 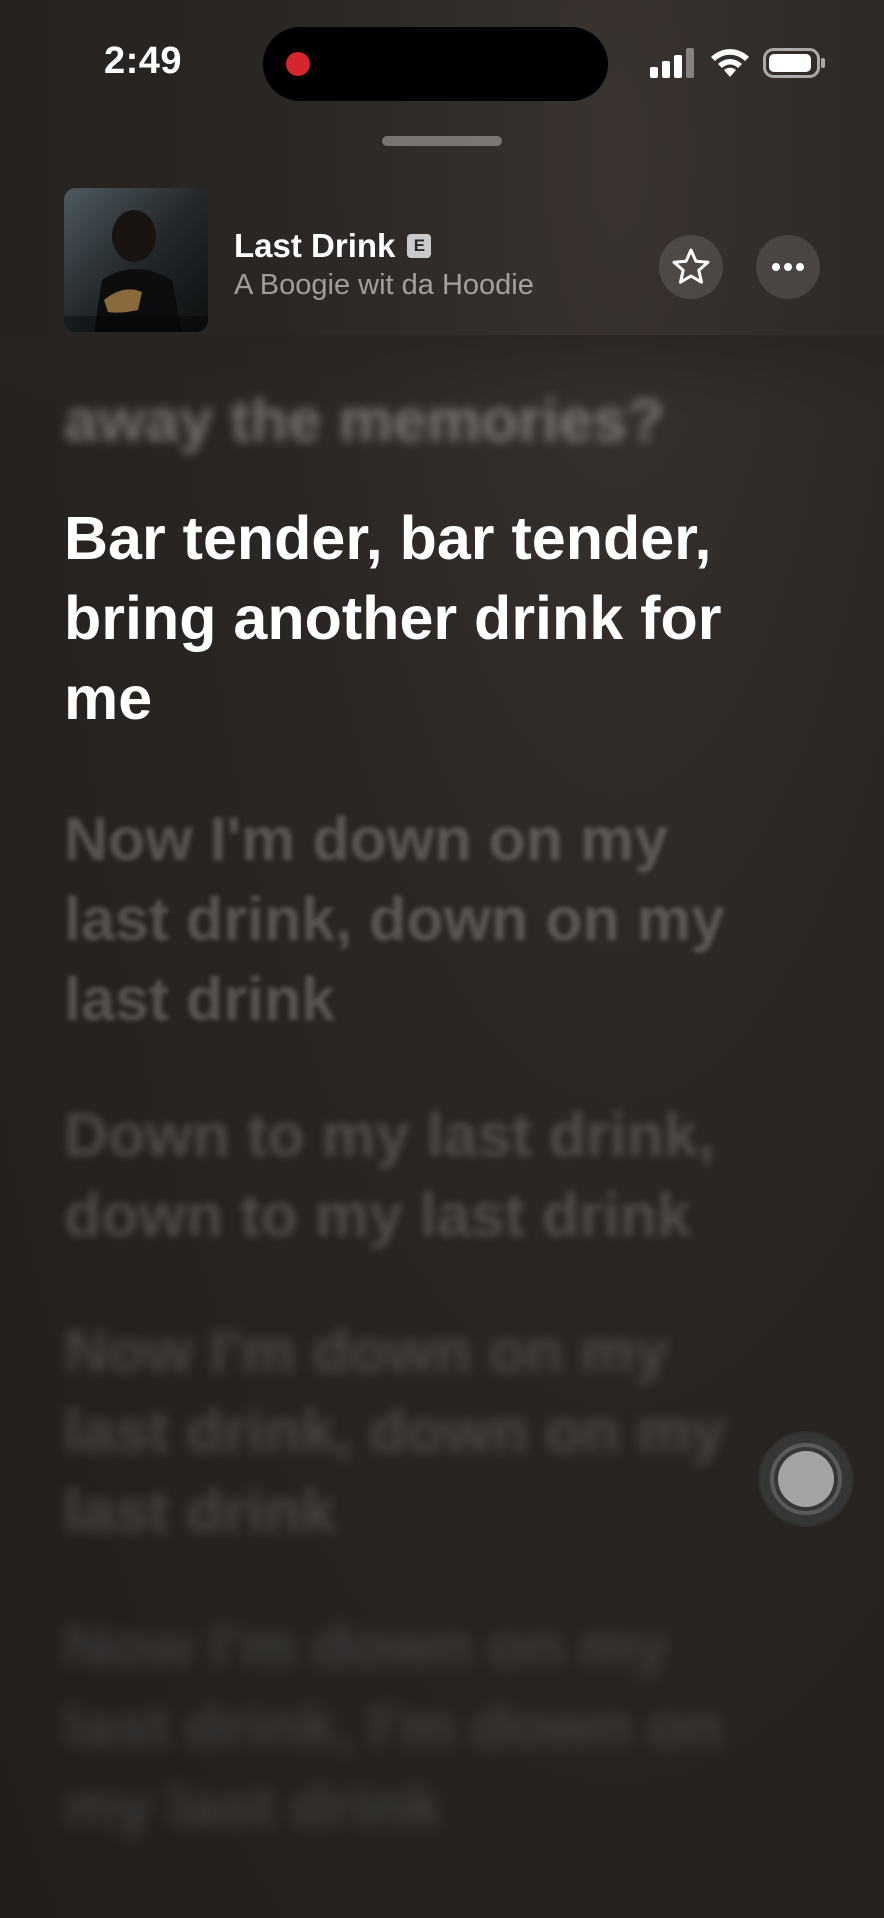 I want to click on favorite-button, so click(x=691, y=267).